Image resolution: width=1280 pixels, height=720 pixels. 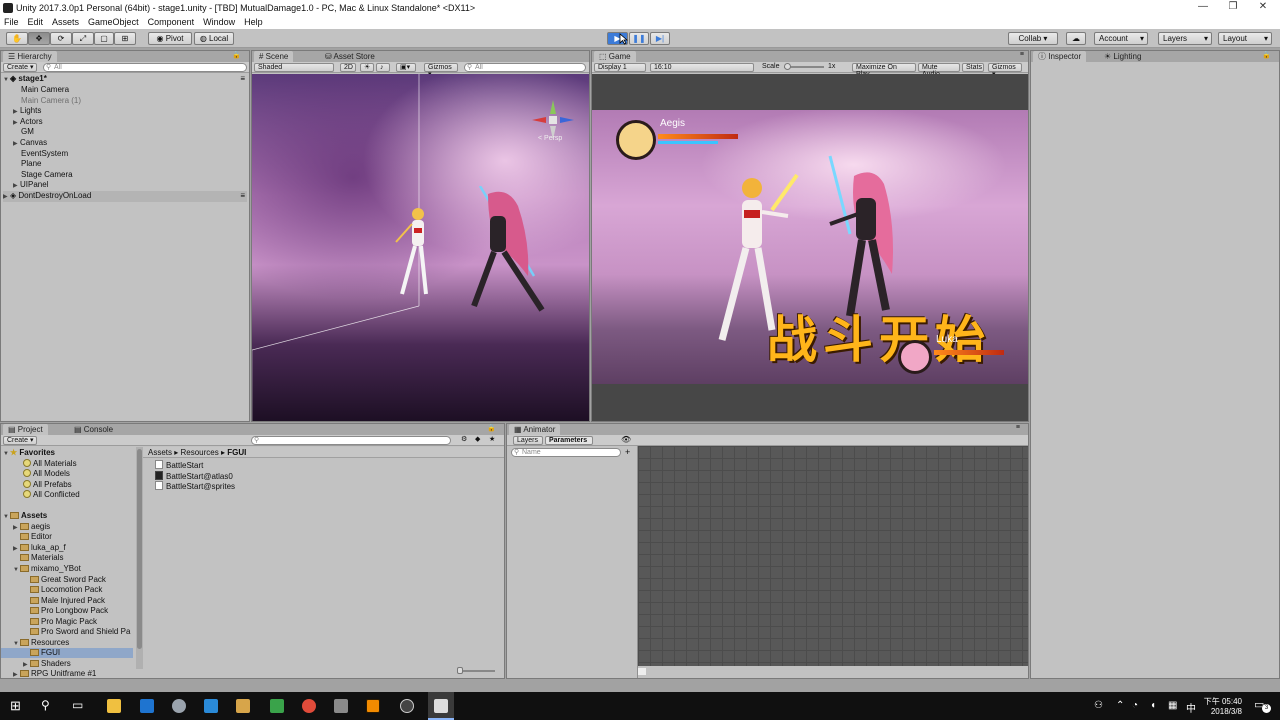 I want to click on scale-slider, so click(x=804, y=66).